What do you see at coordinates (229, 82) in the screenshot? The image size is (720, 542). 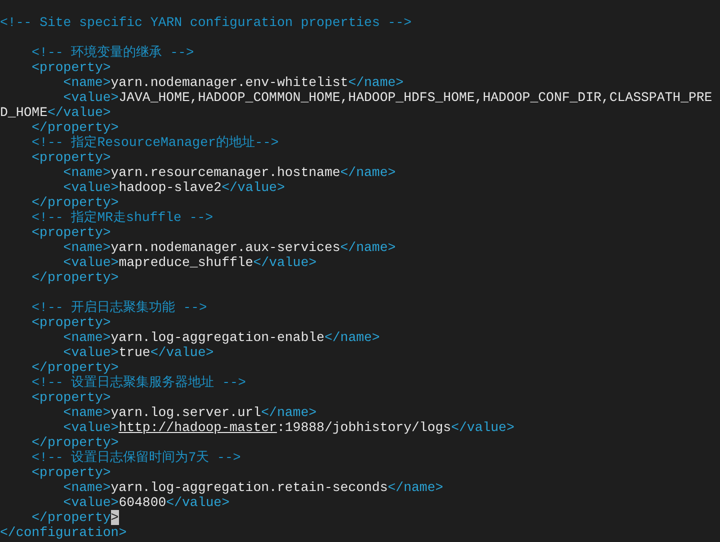 I see `tag-text: yarn.nodemanager.env-whitelist` at bounding box center [229, 82].